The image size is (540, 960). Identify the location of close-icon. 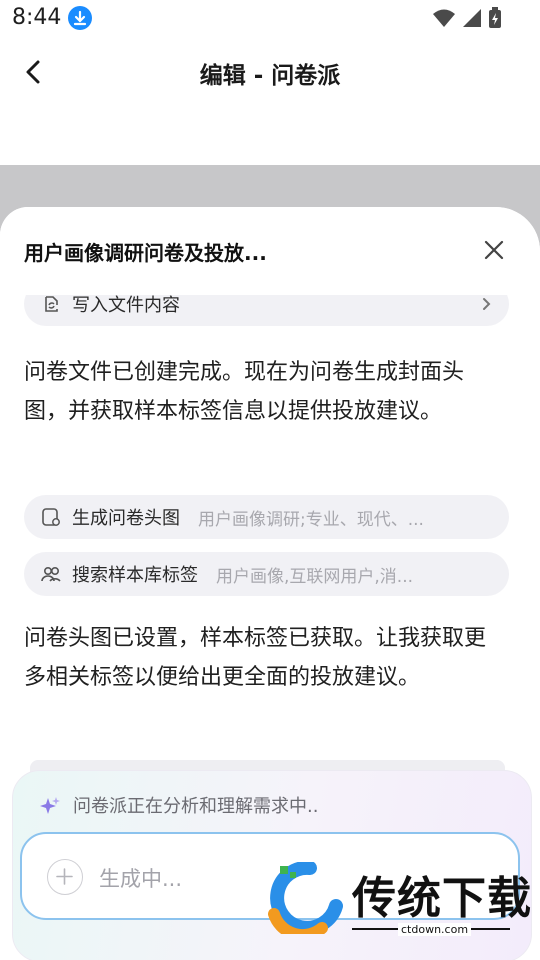
(494, 250).